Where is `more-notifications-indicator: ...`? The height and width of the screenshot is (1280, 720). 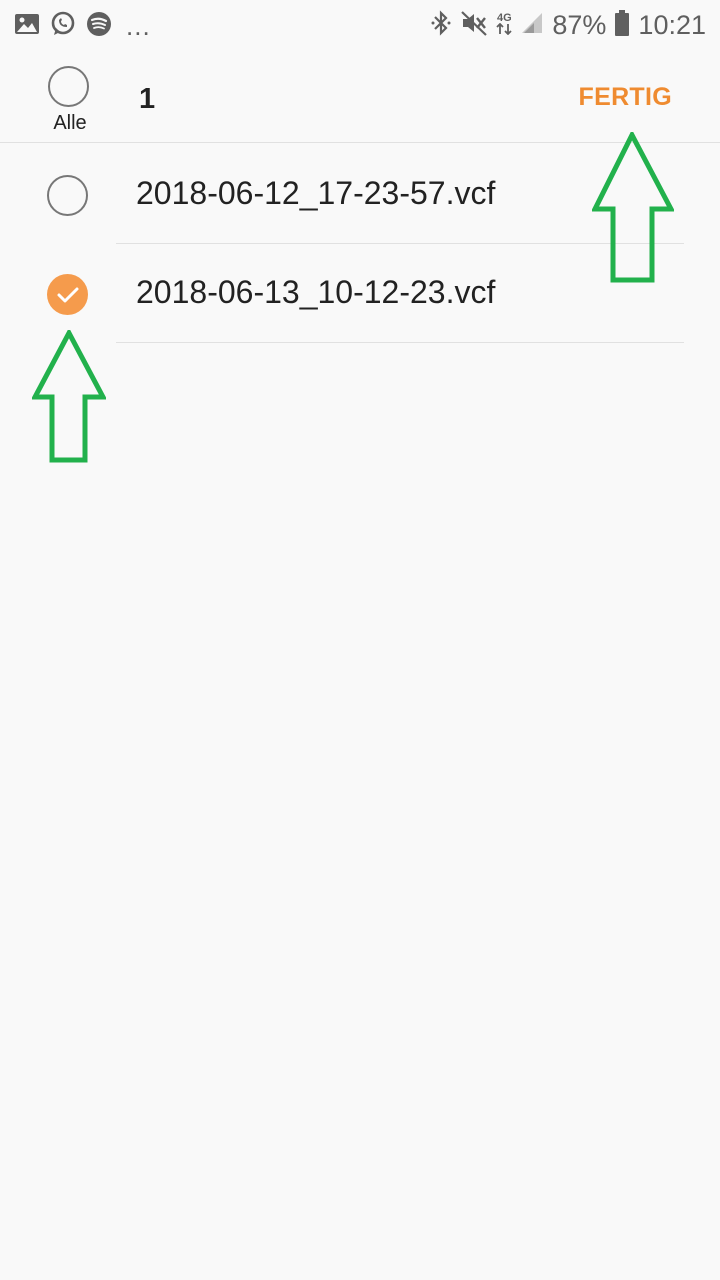 more-notifications-indicator: ... is located at coordinates (138, 26).